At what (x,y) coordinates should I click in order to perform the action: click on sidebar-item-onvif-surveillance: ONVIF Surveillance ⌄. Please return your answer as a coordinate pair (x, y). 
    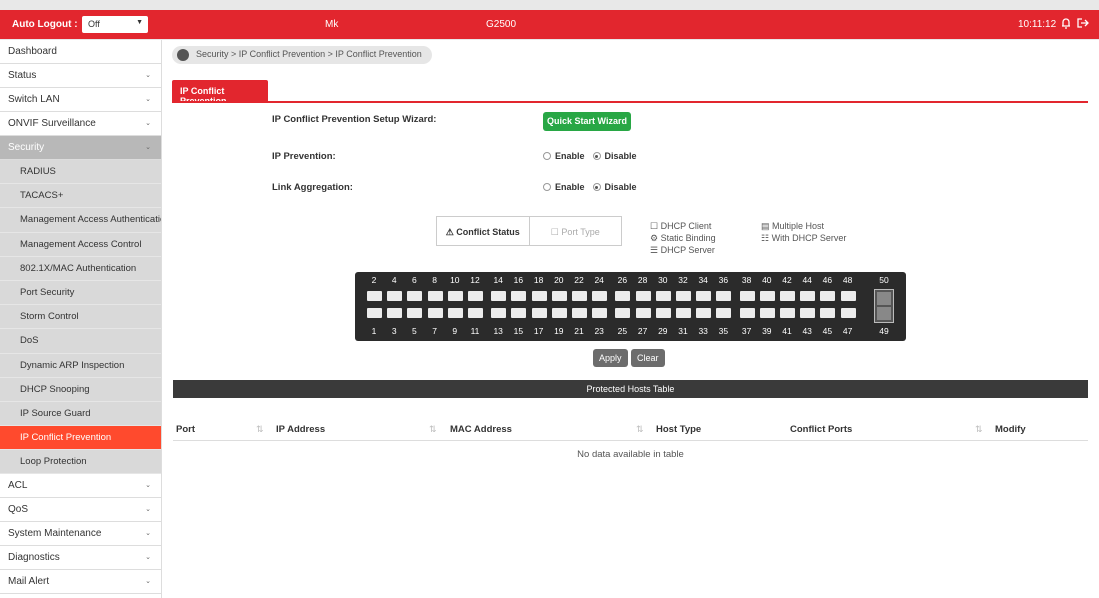
    Looking at the image, I should click on (80, 124).